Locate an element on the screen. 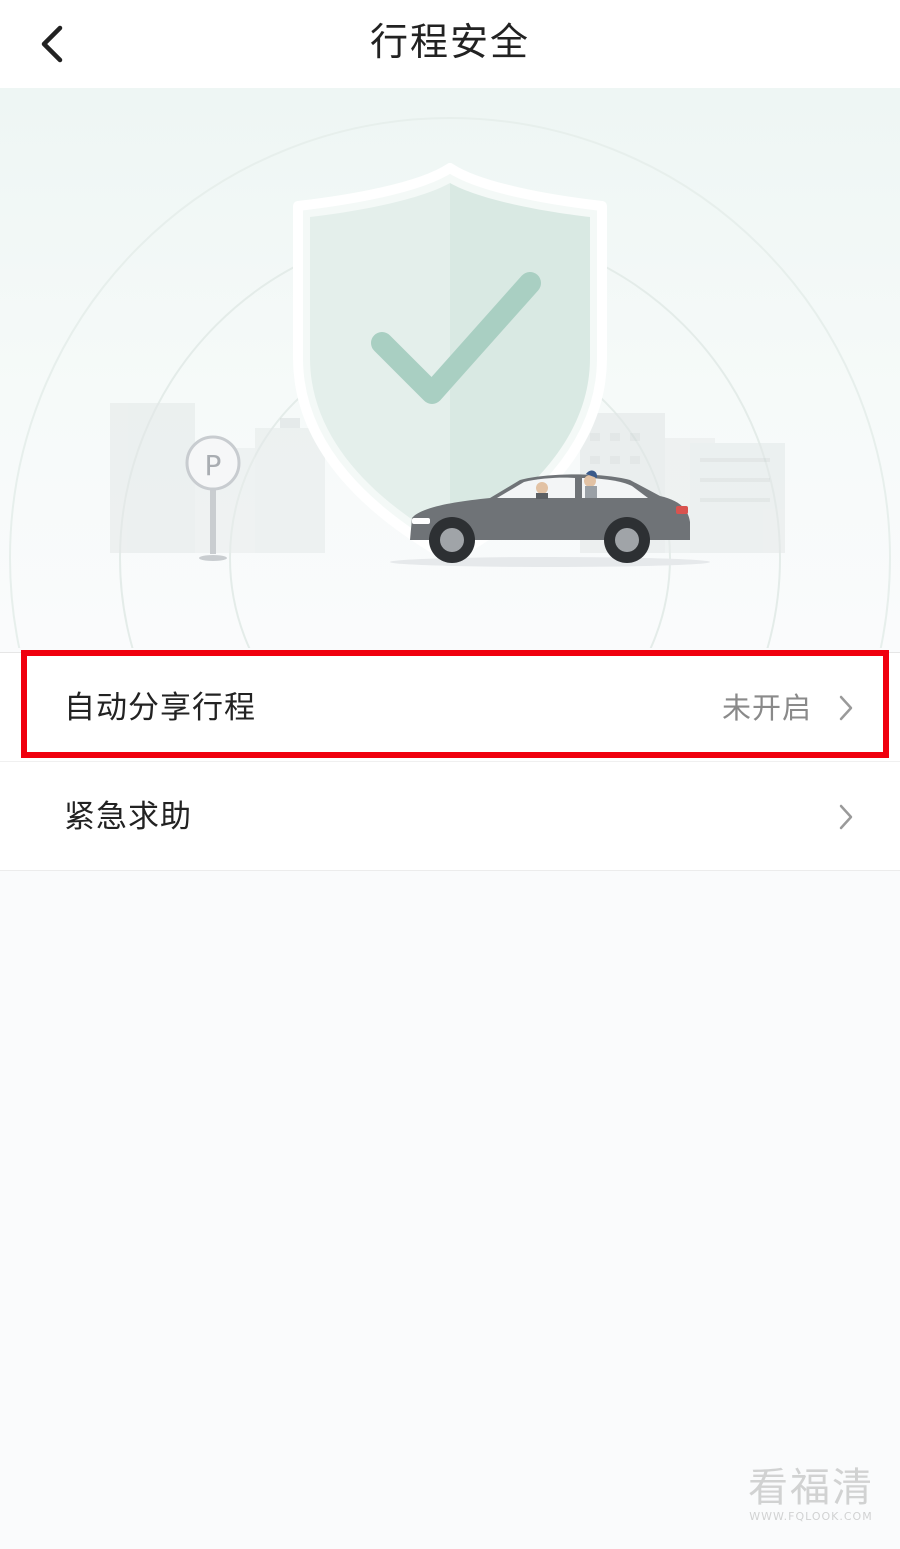 The width and height of the screenshot is (900, 1549). page-title: 行程安全 is located at coordinates (449, 42).